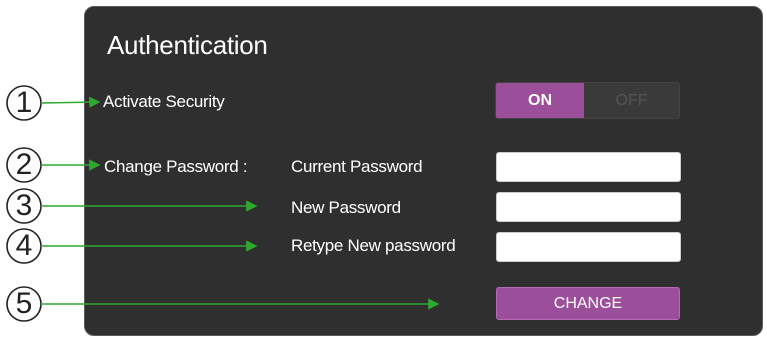  Describe the element at coordinates (24, 164) in the screenshot. I see `callout-number-2: 2` at that location.